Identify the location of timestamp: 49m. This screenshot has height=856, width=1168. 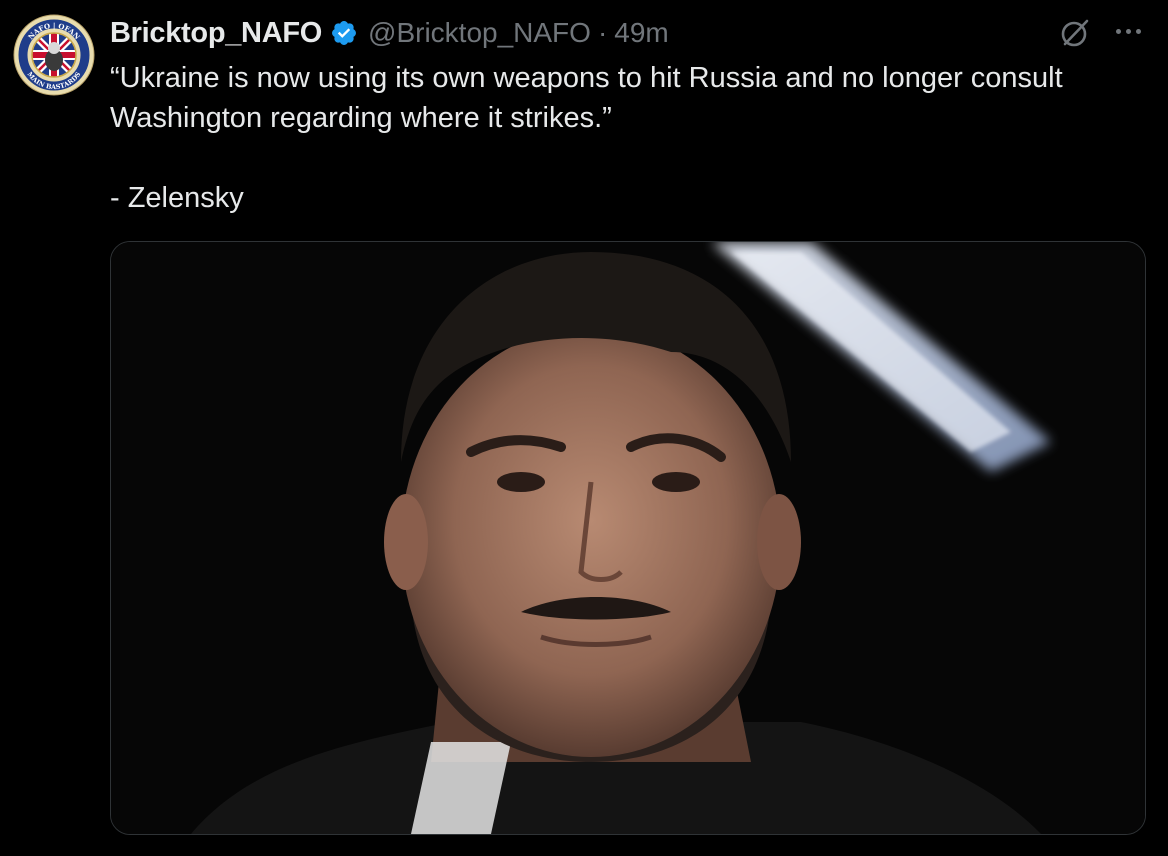
(641, 33).